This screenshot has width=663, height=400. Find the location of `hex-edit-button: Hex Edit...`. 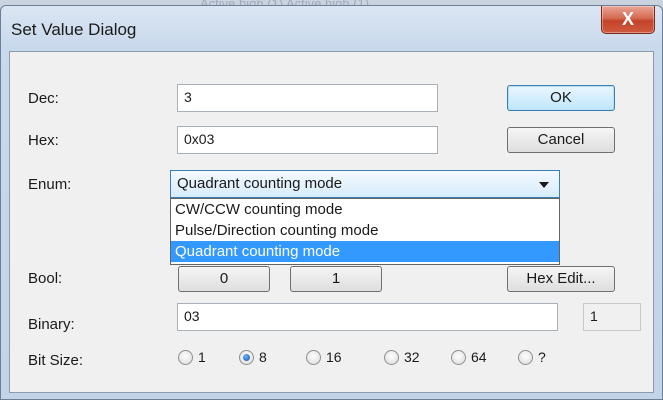

hex-edit-button: Hex Edit... is located at coordinates (561, 279).